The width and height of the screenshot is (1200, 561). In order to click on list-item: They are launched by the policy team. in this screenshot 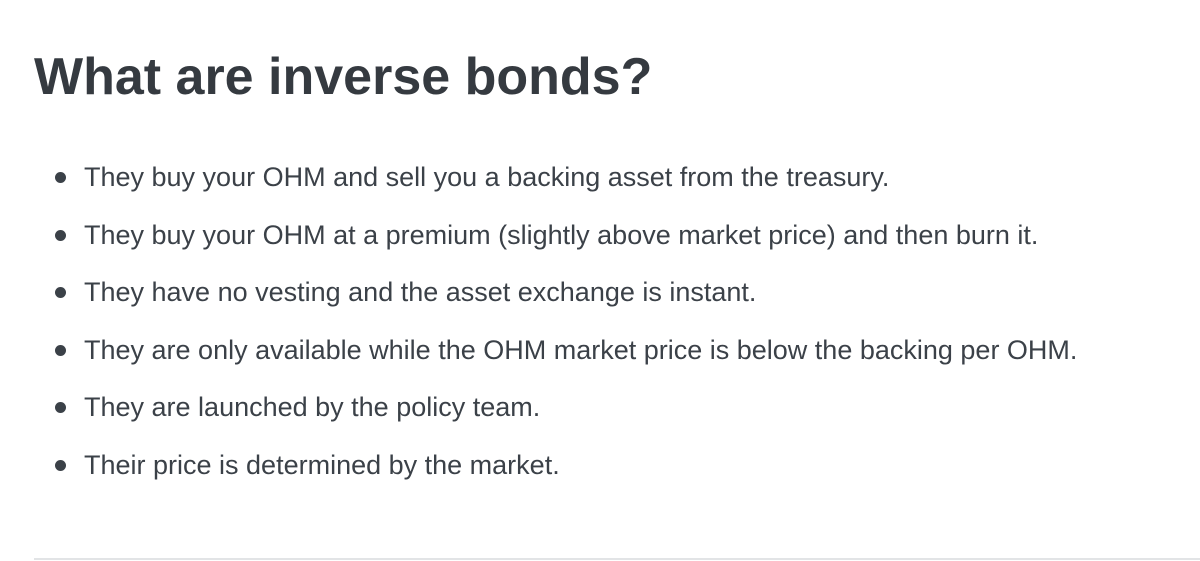, I will do `click(604, 414)`.